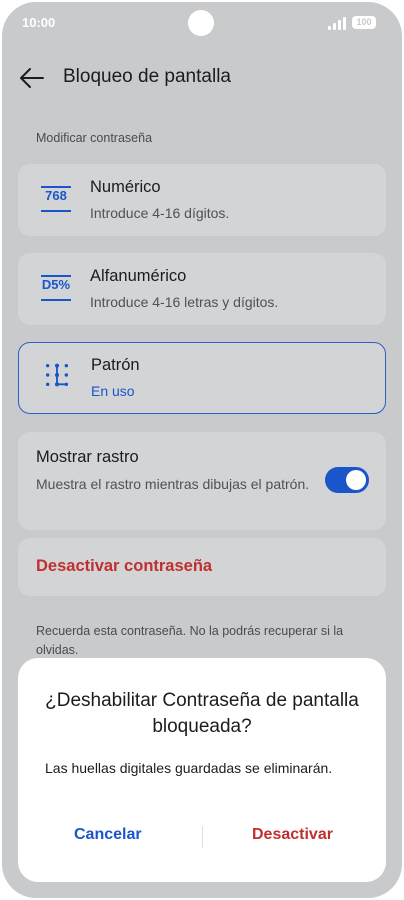 The height and width of the screenshot is (900, 404). What do you see at coordinates (202, 200) in the screenshot?
I see `option-numeric: 768 Numérico Introduce 4-16 dígitos.` at bounding box center [202, 200].